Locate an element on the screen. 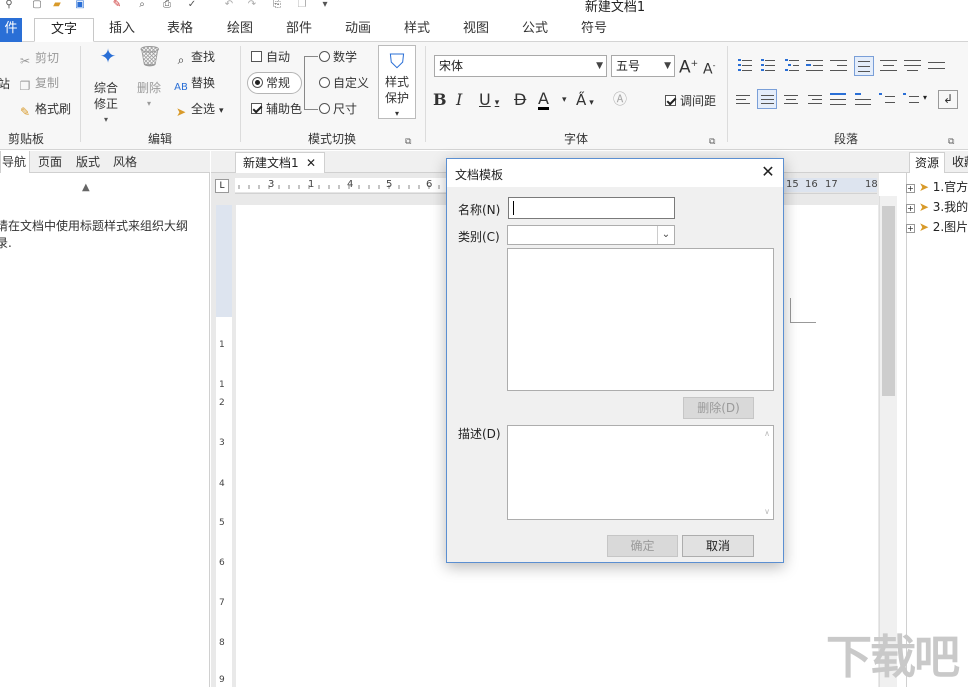 This screenshot has width=968, height=687. multilevel-list-icon is located at coordinates (791, 66).